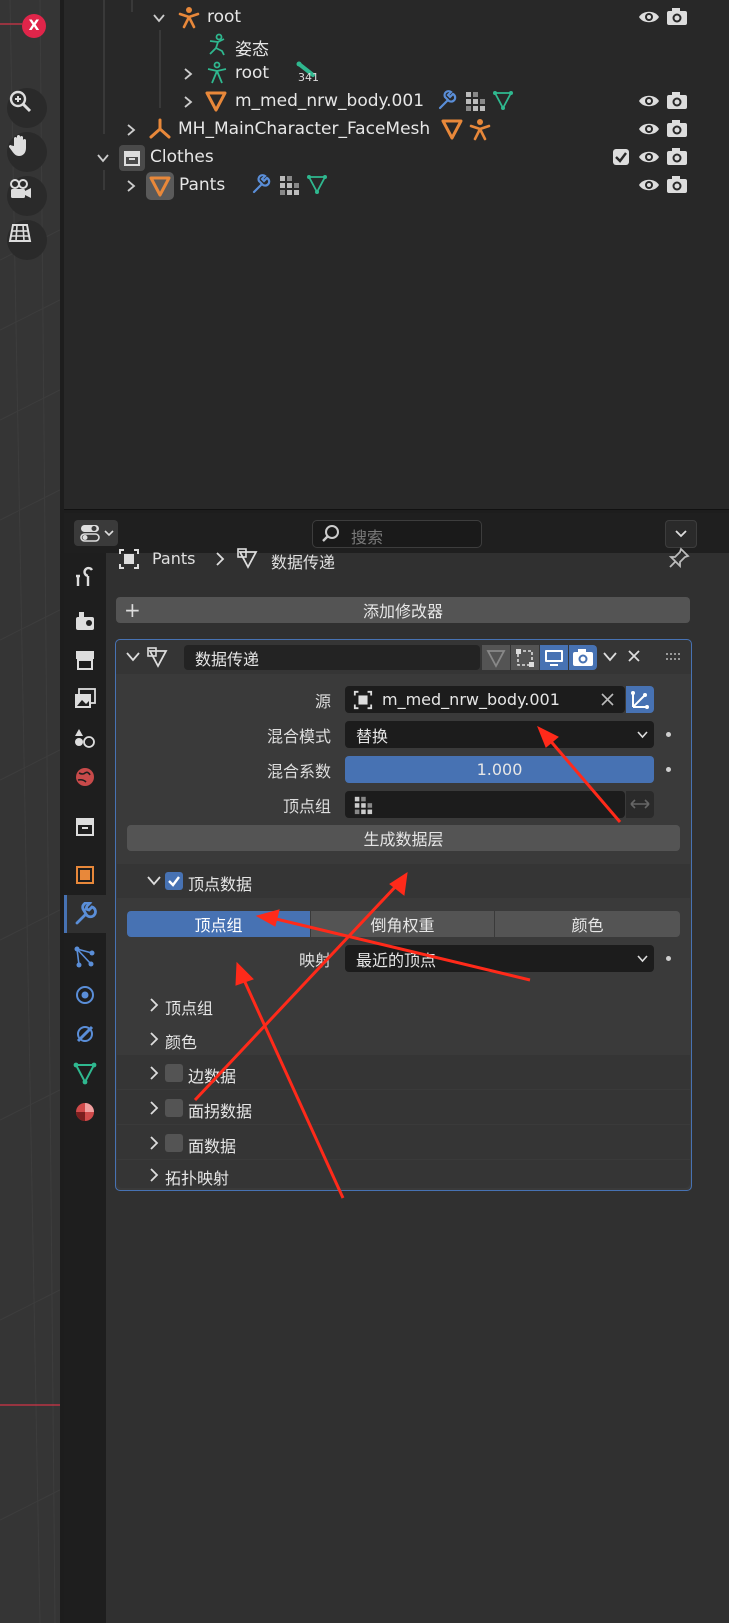 The width and height of the screenshot is (729, 1623). Describe the element at coordinates (403, 1038) in the screenshot. I see `subpanel-color: 颜色` at that location.